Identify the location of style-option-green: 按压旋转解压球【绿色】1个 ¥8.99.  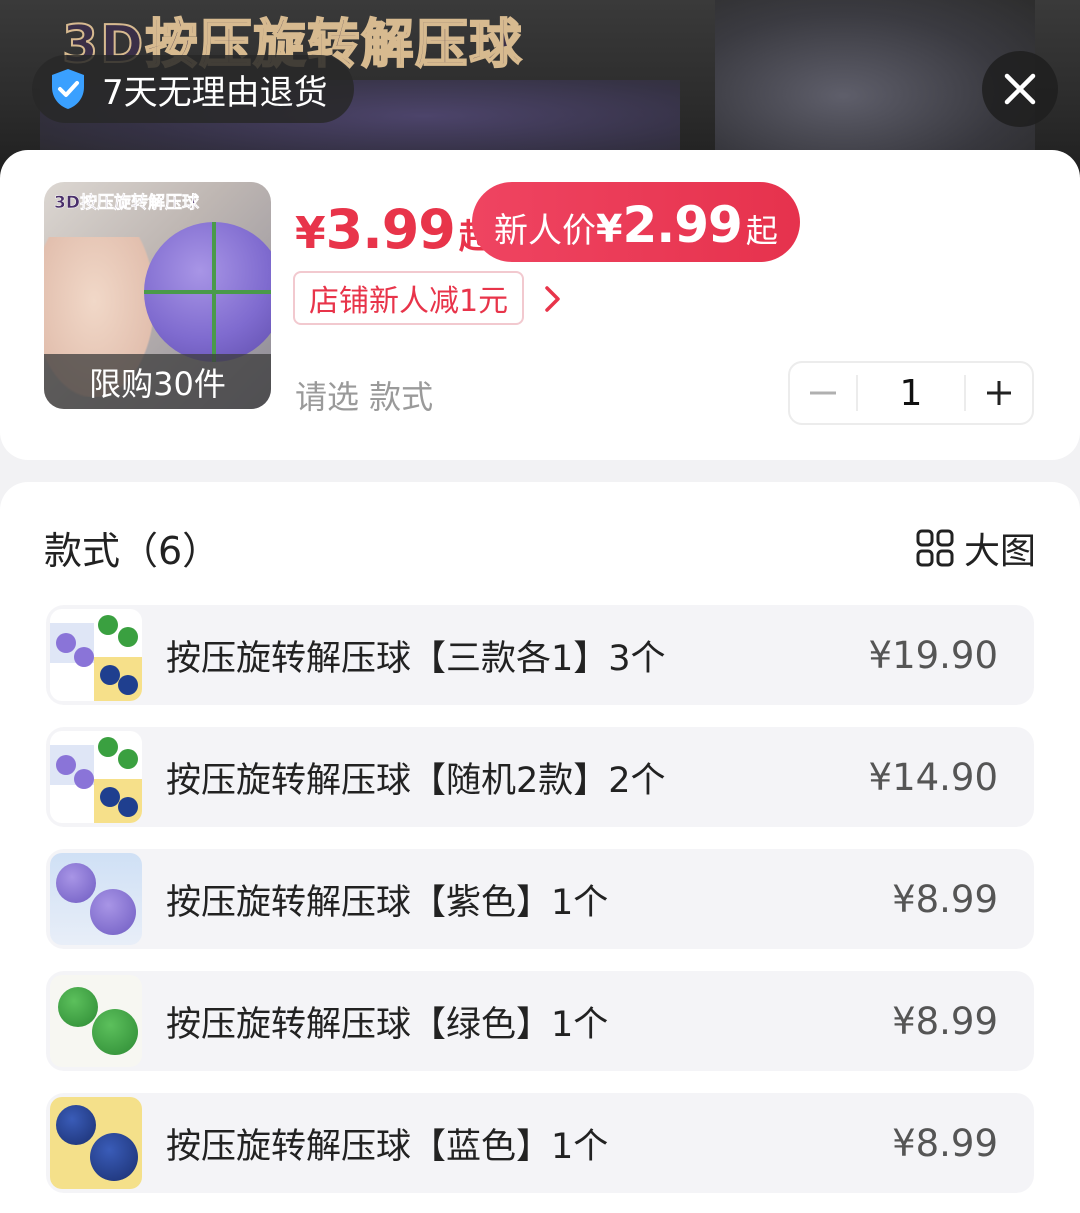
(540, 1021).